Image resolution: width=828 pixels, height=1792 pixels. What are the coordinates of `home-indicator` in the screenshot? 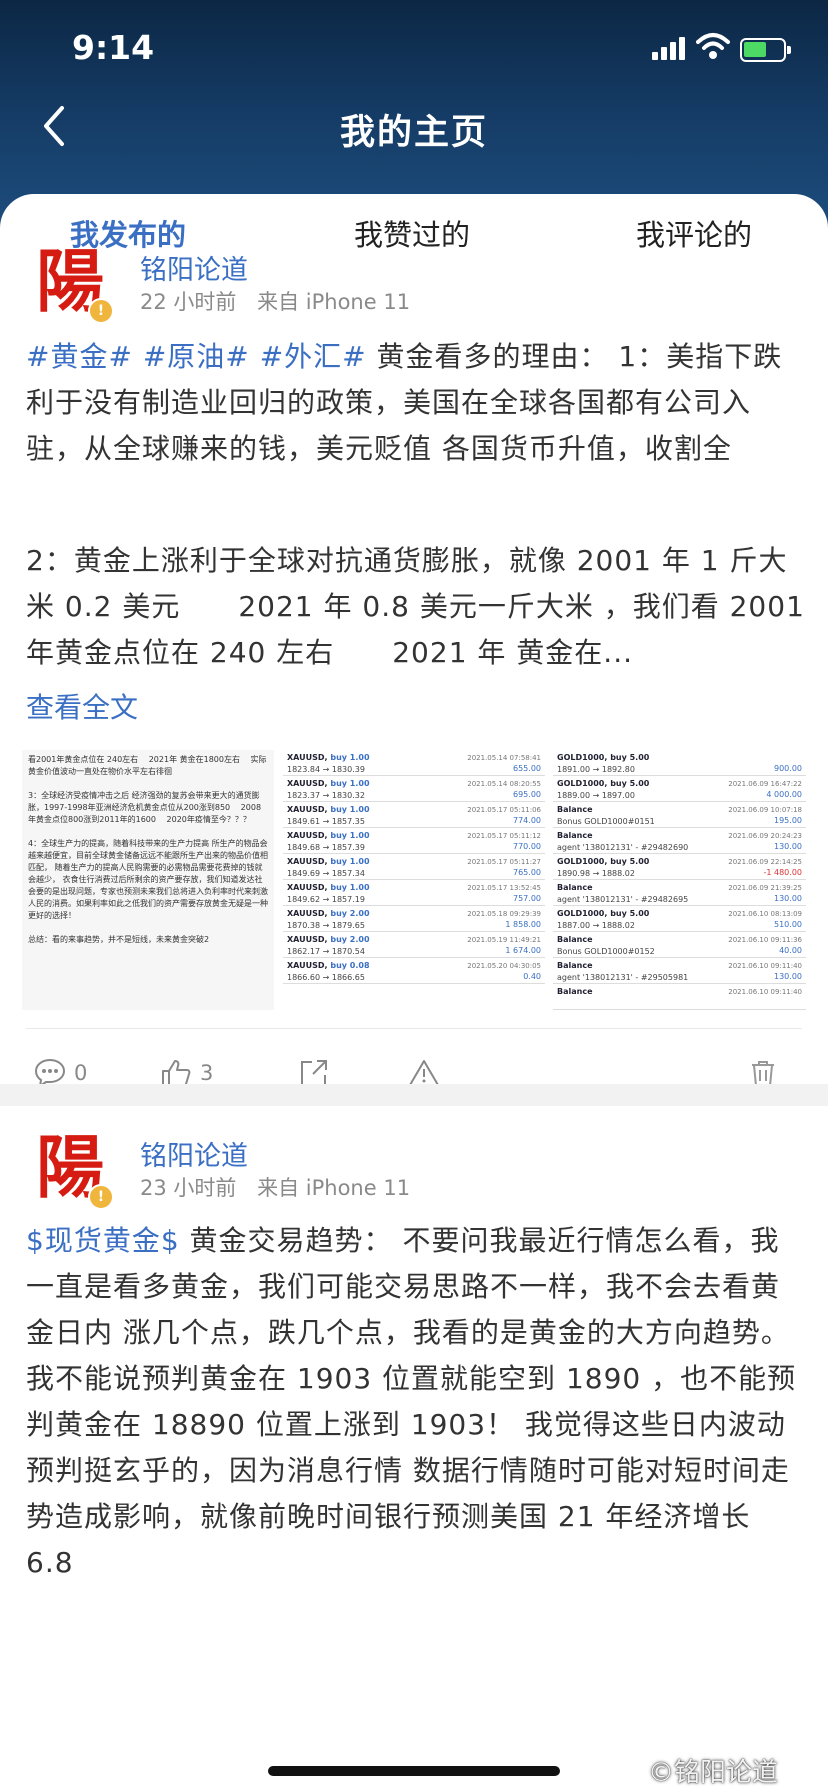 It's located at (414, 1771).